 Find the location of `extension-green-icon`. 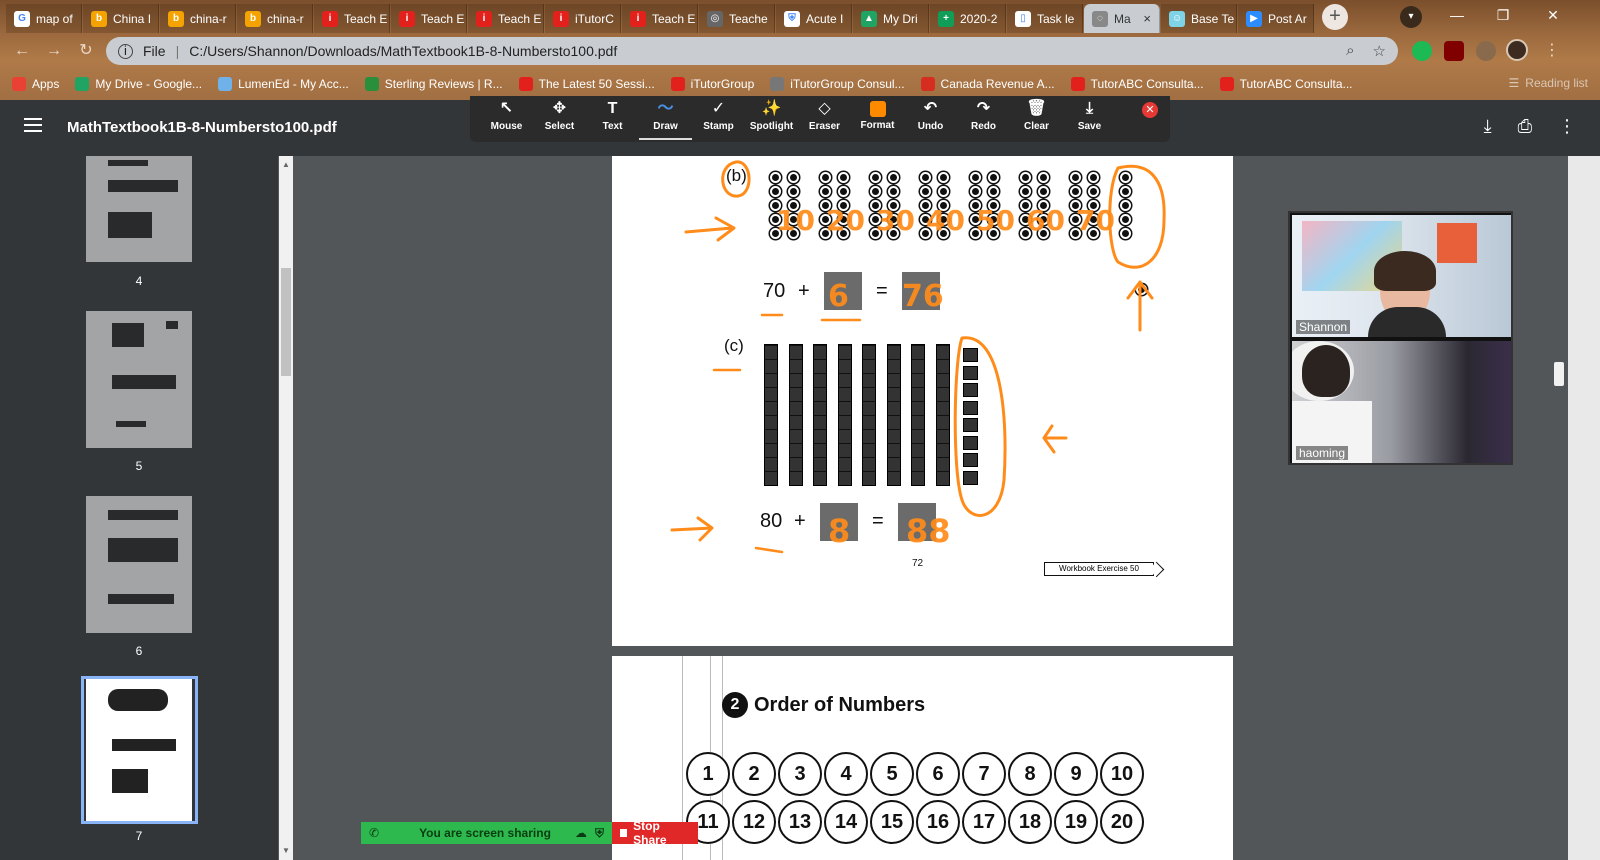

extension-green-icon is located at coordinates (1422, 51).